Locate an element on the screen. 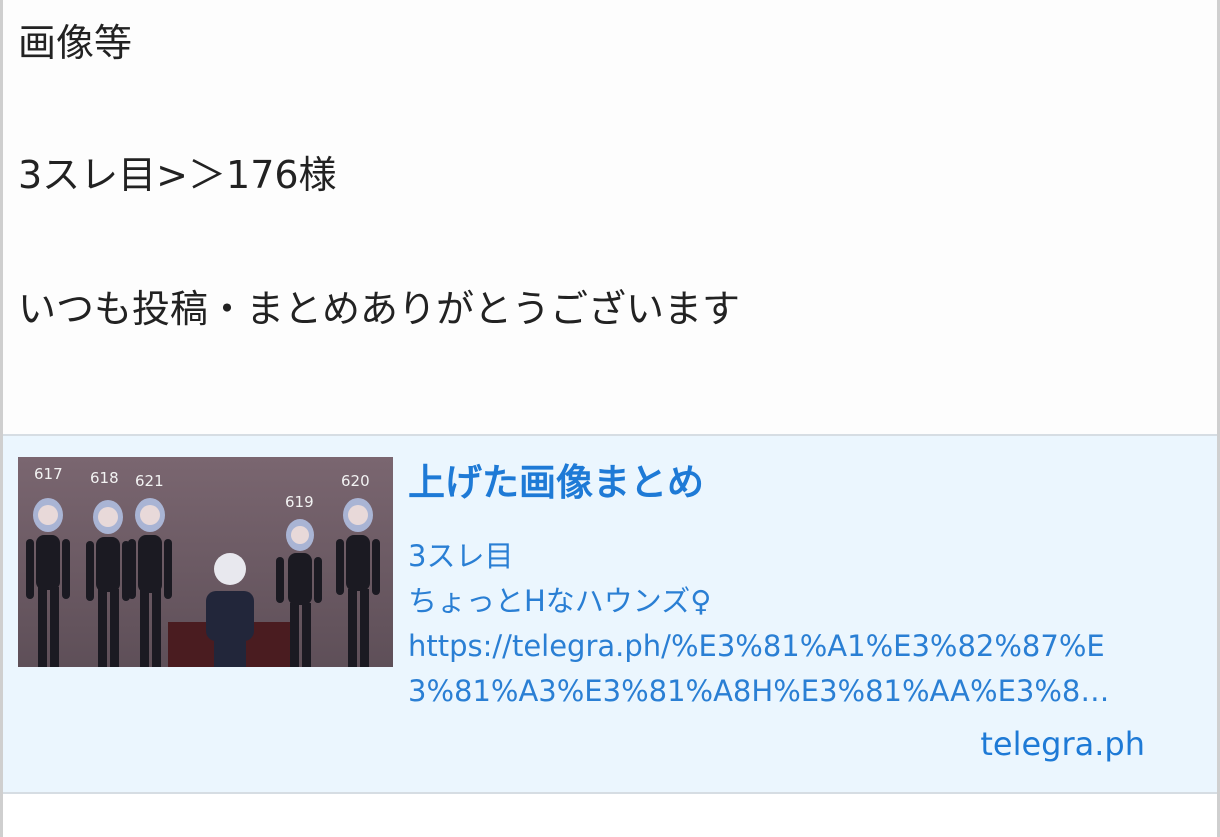 This screenshot has height=837, width=1220. thumbnail-label: 619 is located at coordinates (299, 502).